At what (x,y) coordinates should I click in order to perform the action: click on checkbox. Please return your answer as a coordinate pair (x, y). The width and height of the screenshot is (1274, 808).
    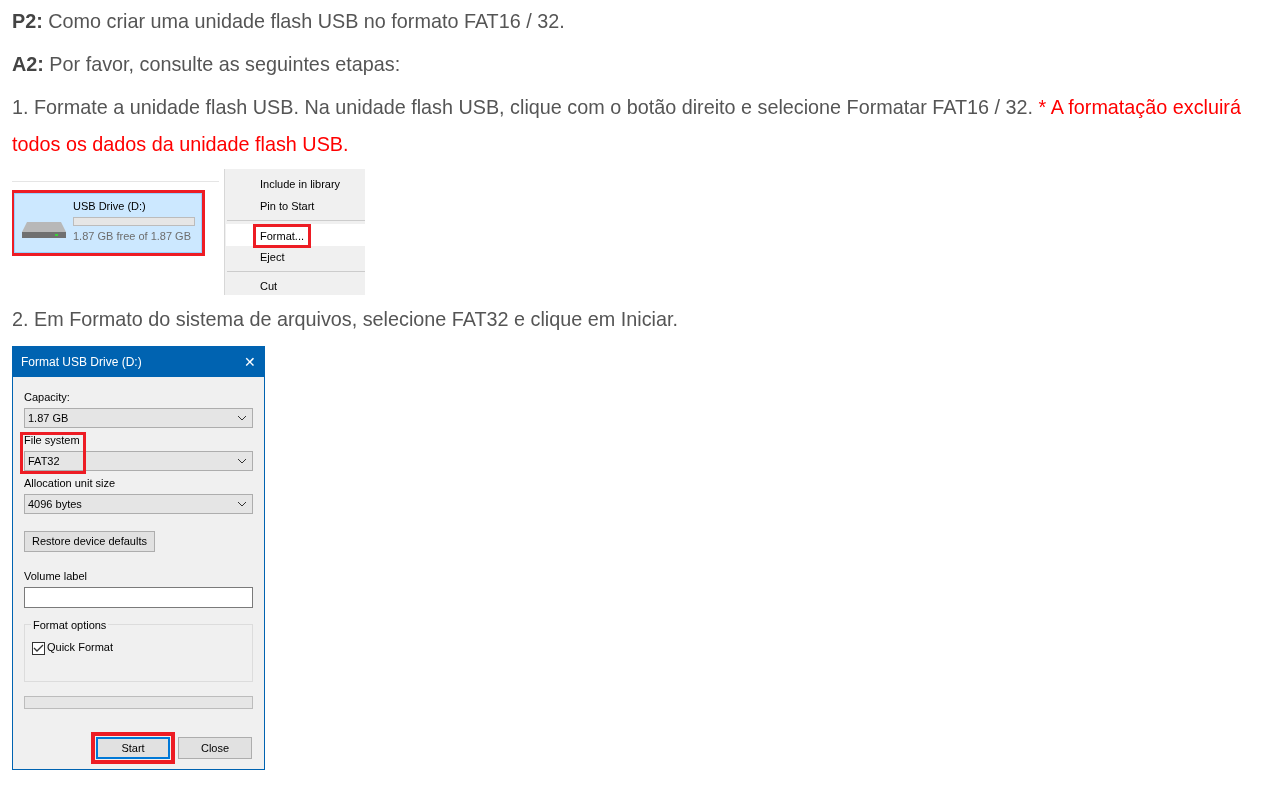
    Looking at the image, I should click on (38, 648).